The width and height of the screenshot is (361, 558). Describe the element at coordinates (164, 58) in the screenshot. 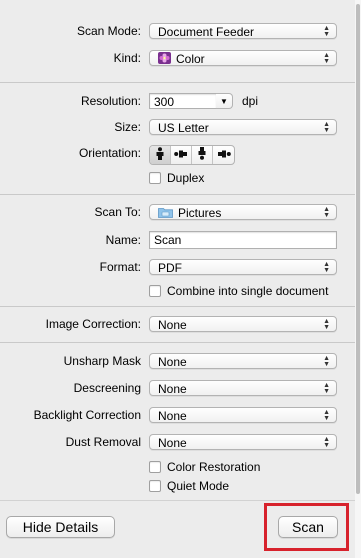

I see `color-flower-icon` at that location.